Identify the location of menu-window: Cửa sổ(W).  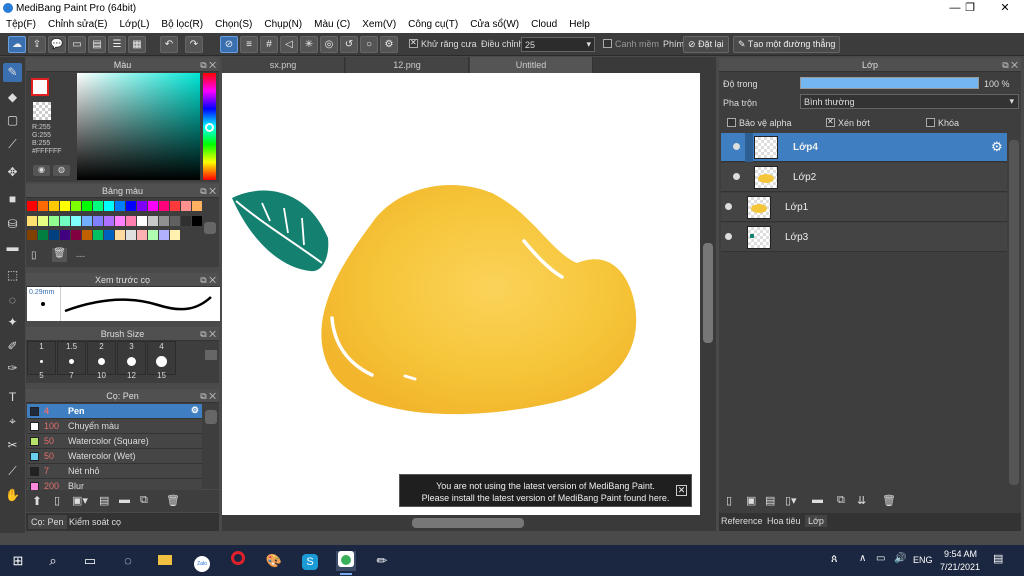
(494, 25).